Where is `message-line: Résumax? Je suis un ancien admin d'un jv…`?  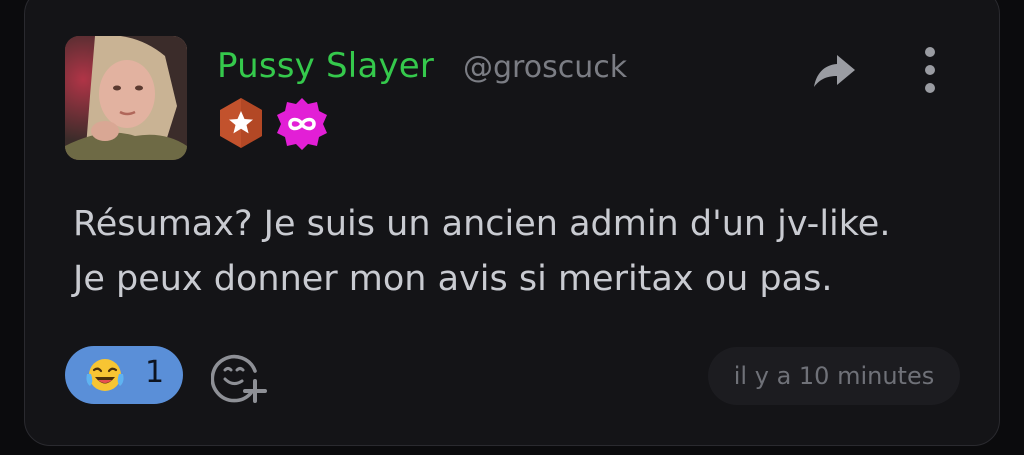 message-line: Résumax? Je suis un ancien admin d'un jv… is located at coordinates (482, 224).